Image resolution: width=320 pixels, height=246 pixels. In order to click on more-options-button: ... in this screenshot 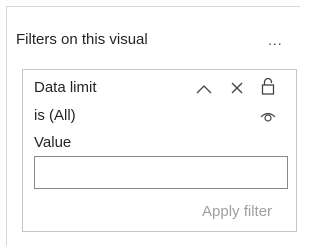, I will do `click(275, 40)`.